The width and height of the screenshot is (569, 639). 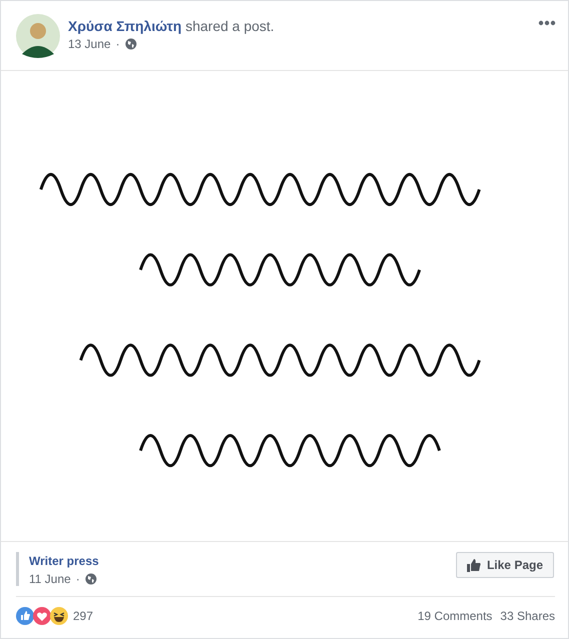 What do you see at coordinates (50, 579) in the screenshot?
I see `shared-date: 11 June` at bounding box center [50, 579].